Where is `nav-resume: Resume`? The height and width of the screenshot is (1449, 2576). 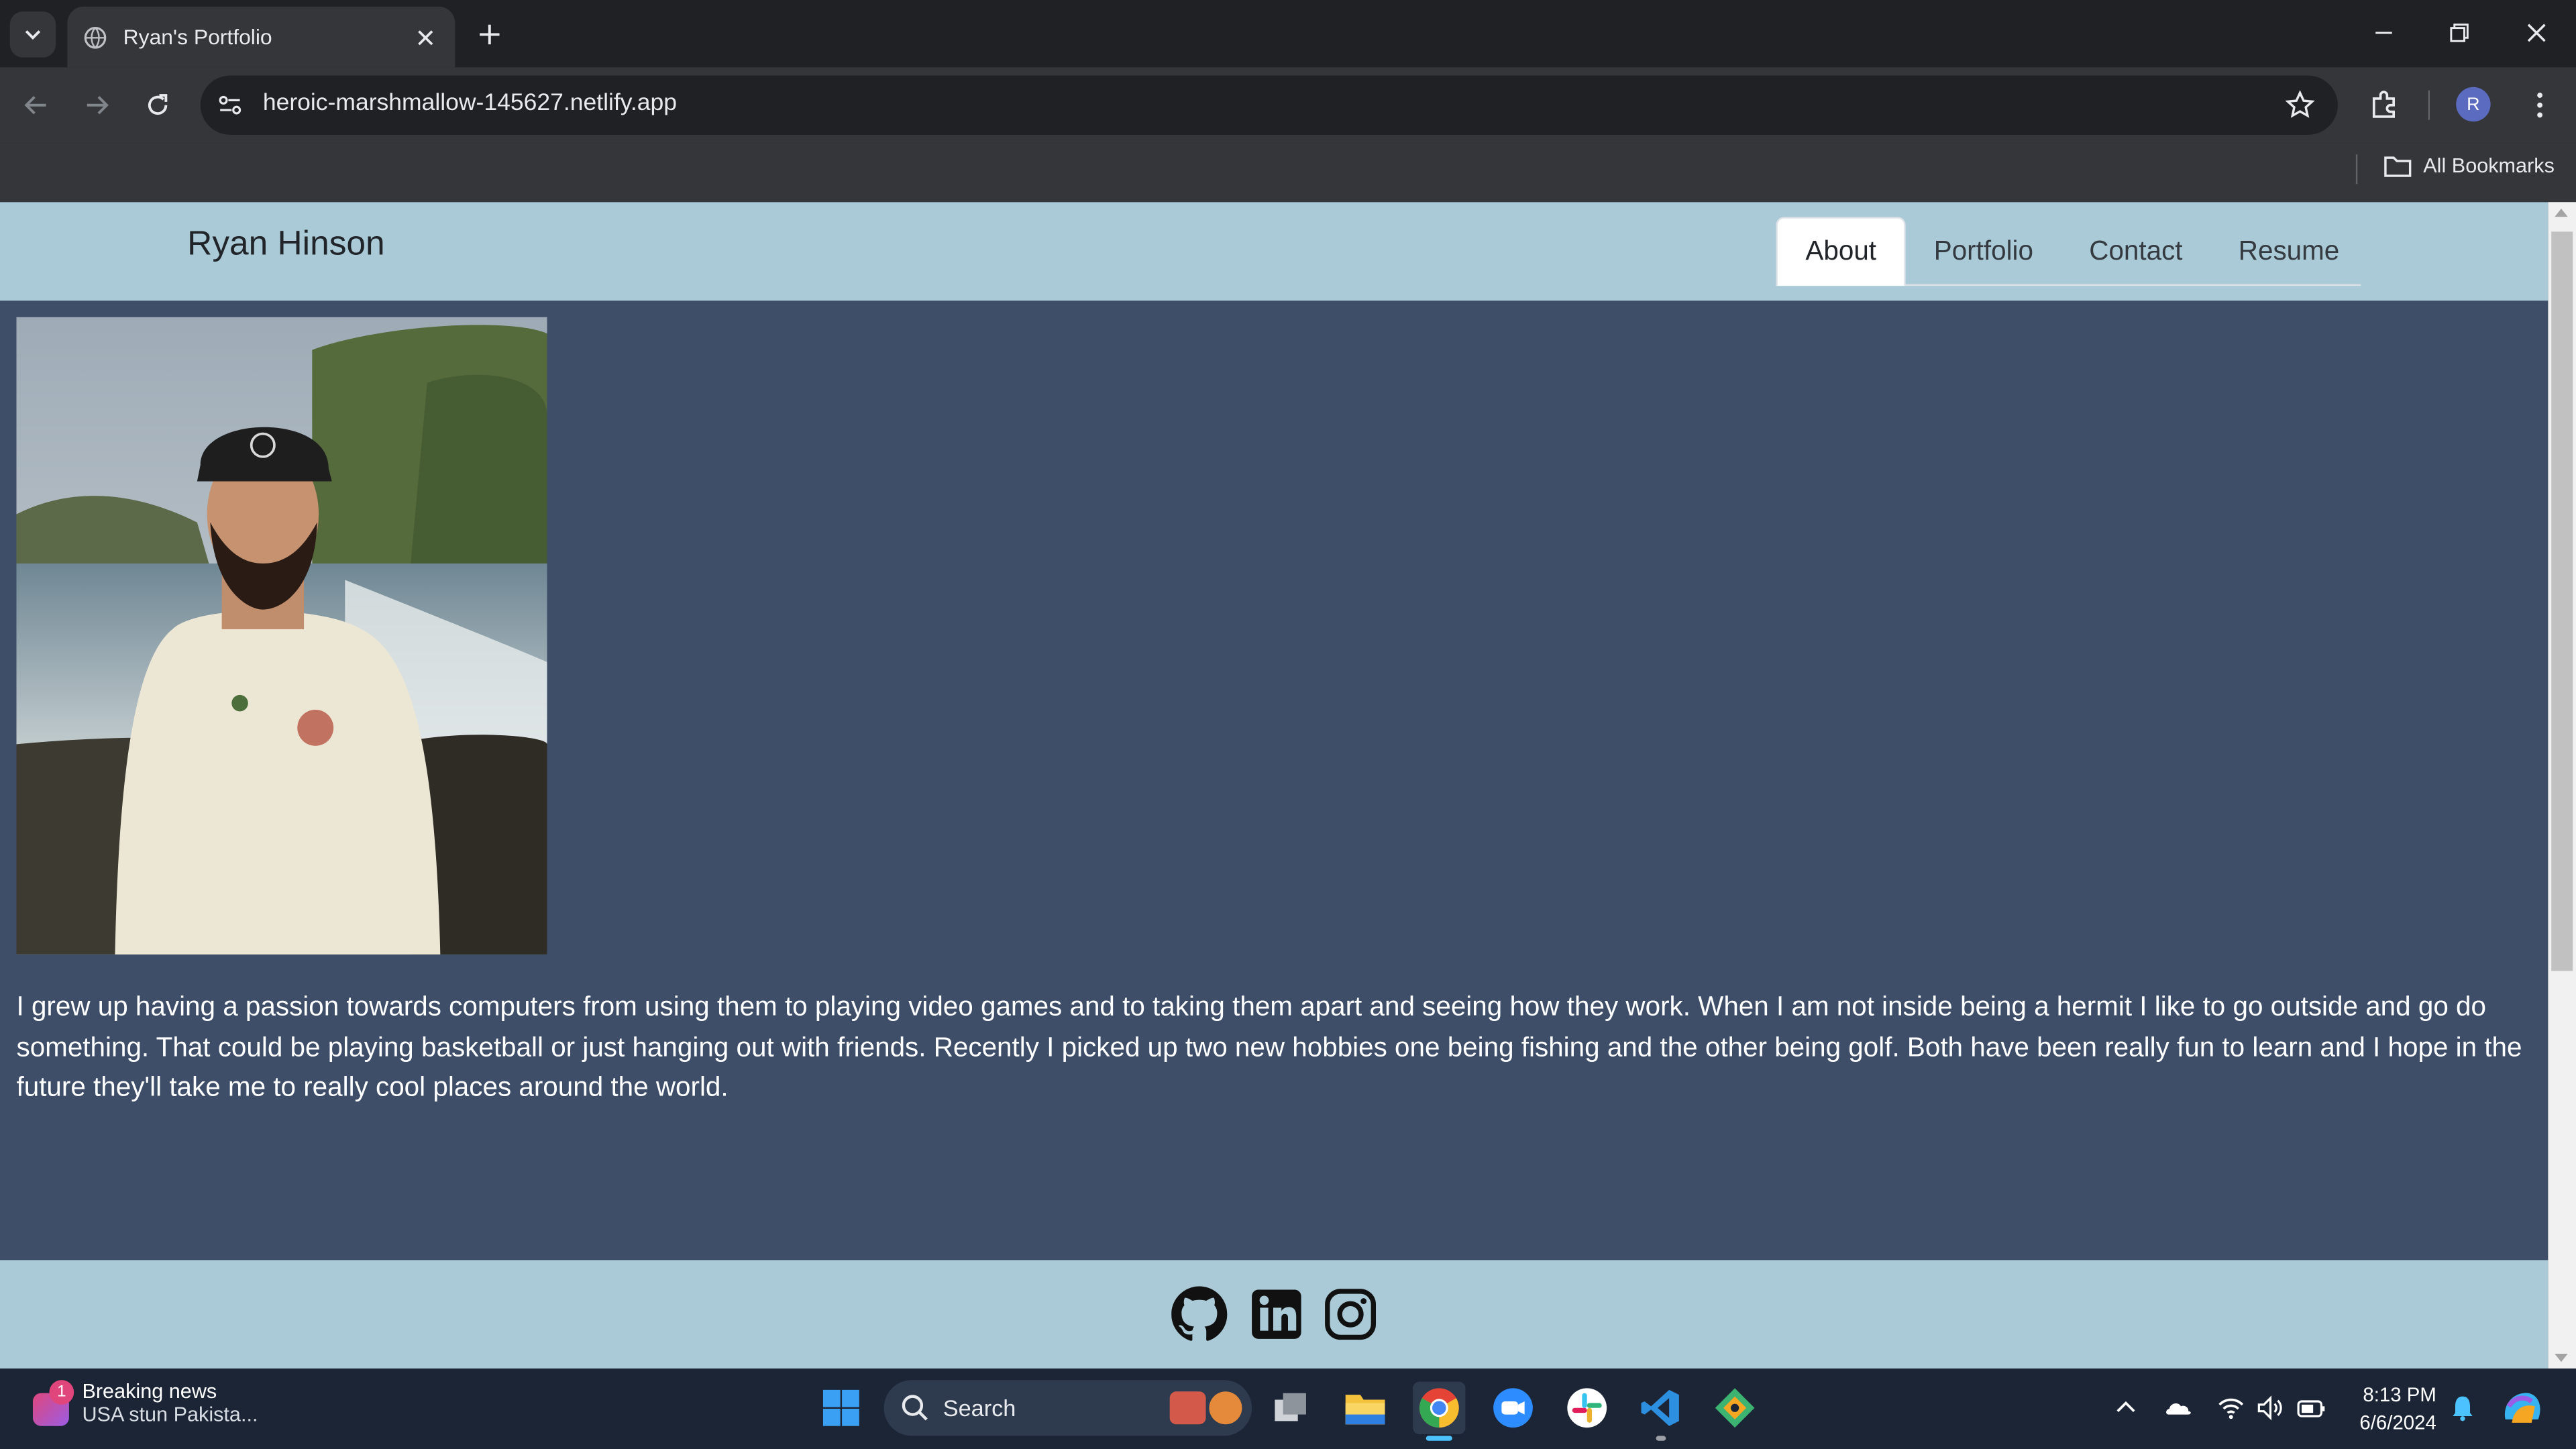
nav-resume: Resume is located at coordinates (2288, 251).